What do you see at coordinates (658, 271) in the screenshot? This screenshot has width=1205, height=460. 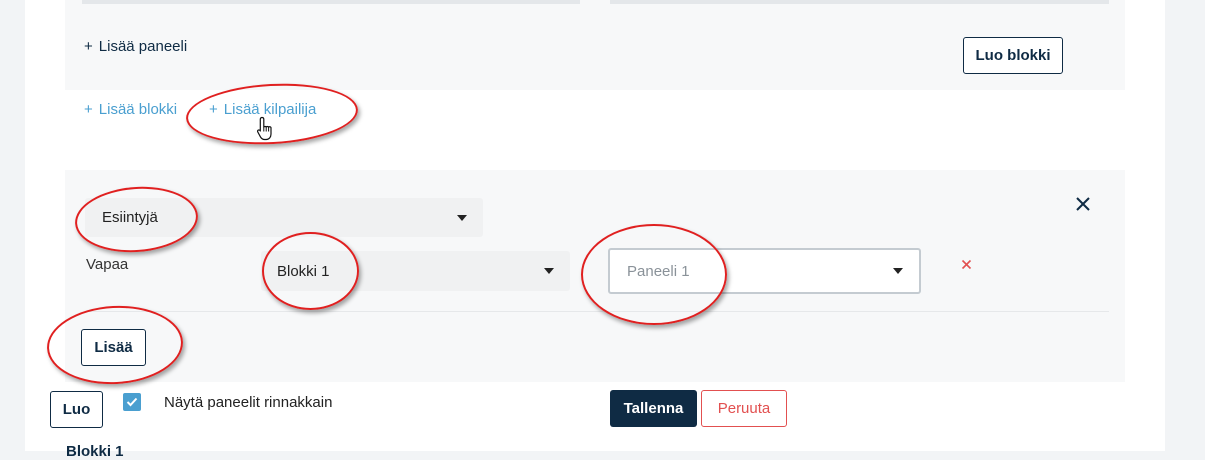 I see `panel-select-placeholder: Paneeli 1` at bounding box center [658, 271].